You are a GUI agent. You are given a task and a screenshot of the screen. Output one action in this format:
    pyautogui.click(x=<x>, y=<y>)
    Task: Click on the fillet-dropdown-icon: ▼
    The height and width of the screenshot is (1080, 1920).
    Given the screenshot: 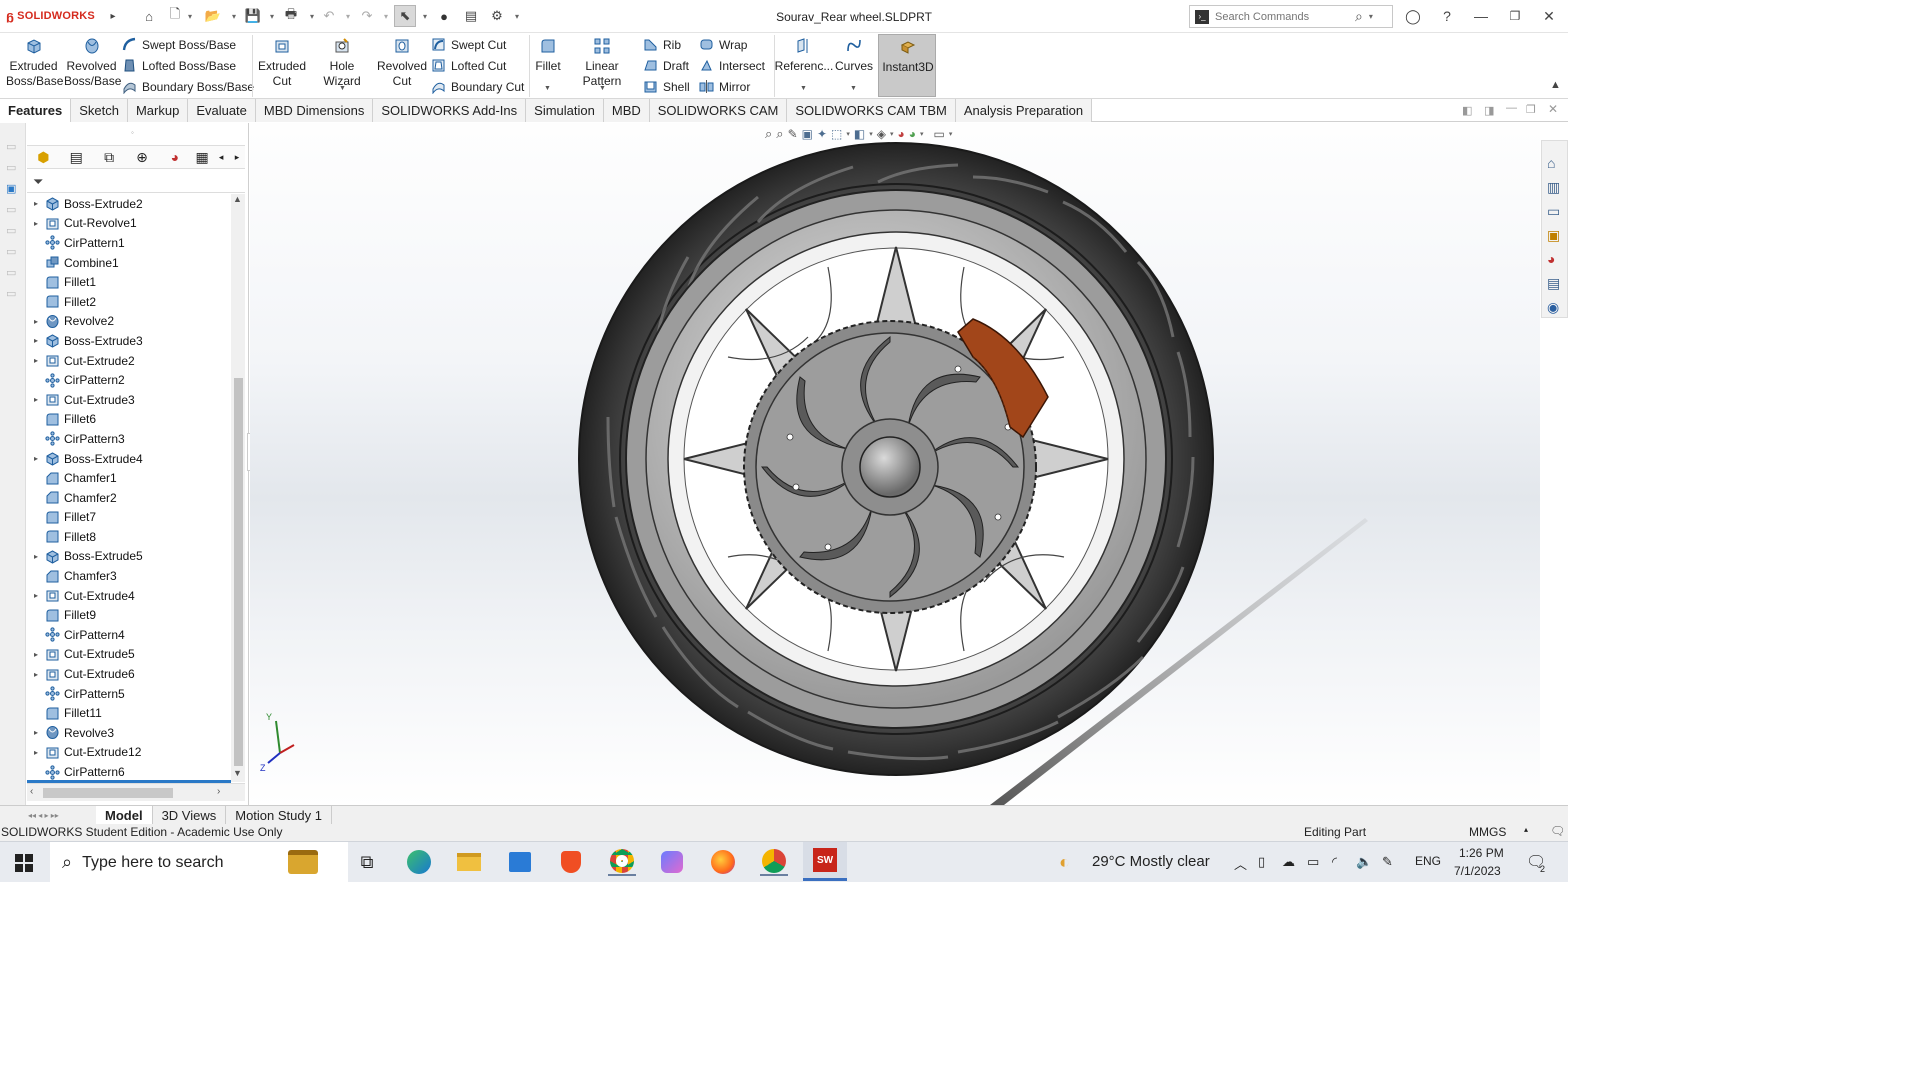 What is the action you would take?
    pyautogui.click(x=547, y=88)
    